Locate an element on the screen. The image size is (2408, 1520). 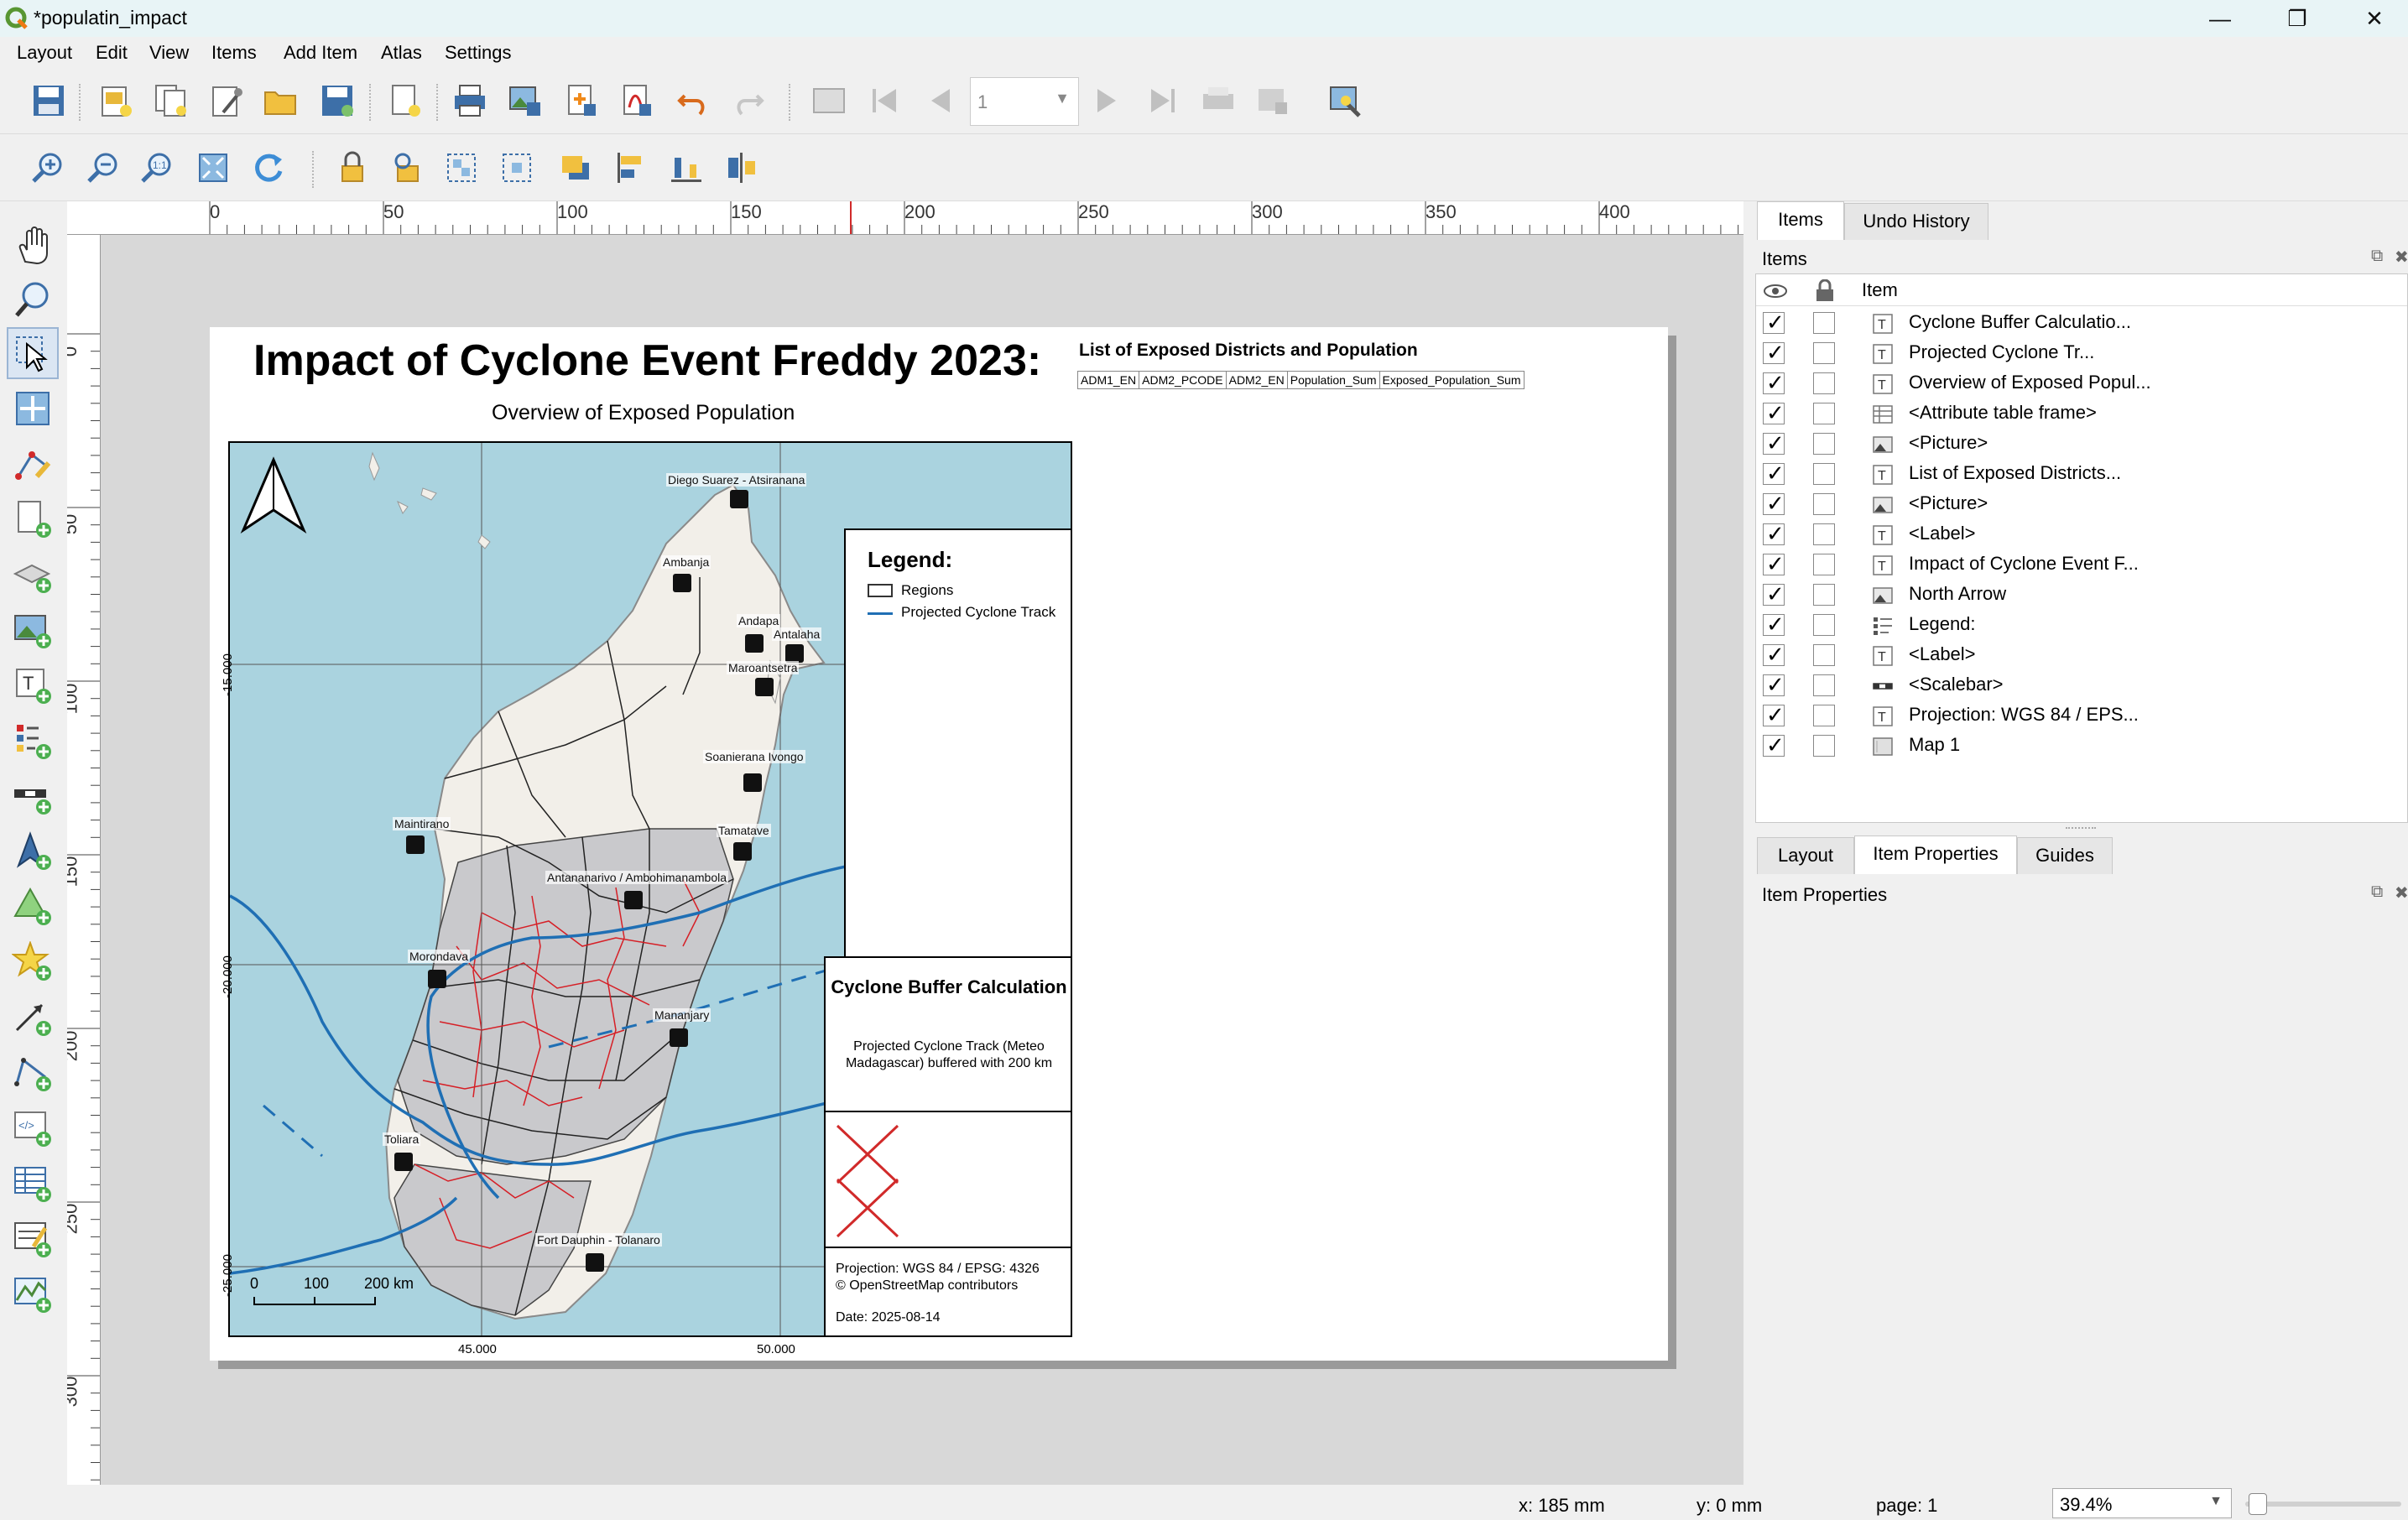
zoom-full-icon is located at coordinates (213, 167).